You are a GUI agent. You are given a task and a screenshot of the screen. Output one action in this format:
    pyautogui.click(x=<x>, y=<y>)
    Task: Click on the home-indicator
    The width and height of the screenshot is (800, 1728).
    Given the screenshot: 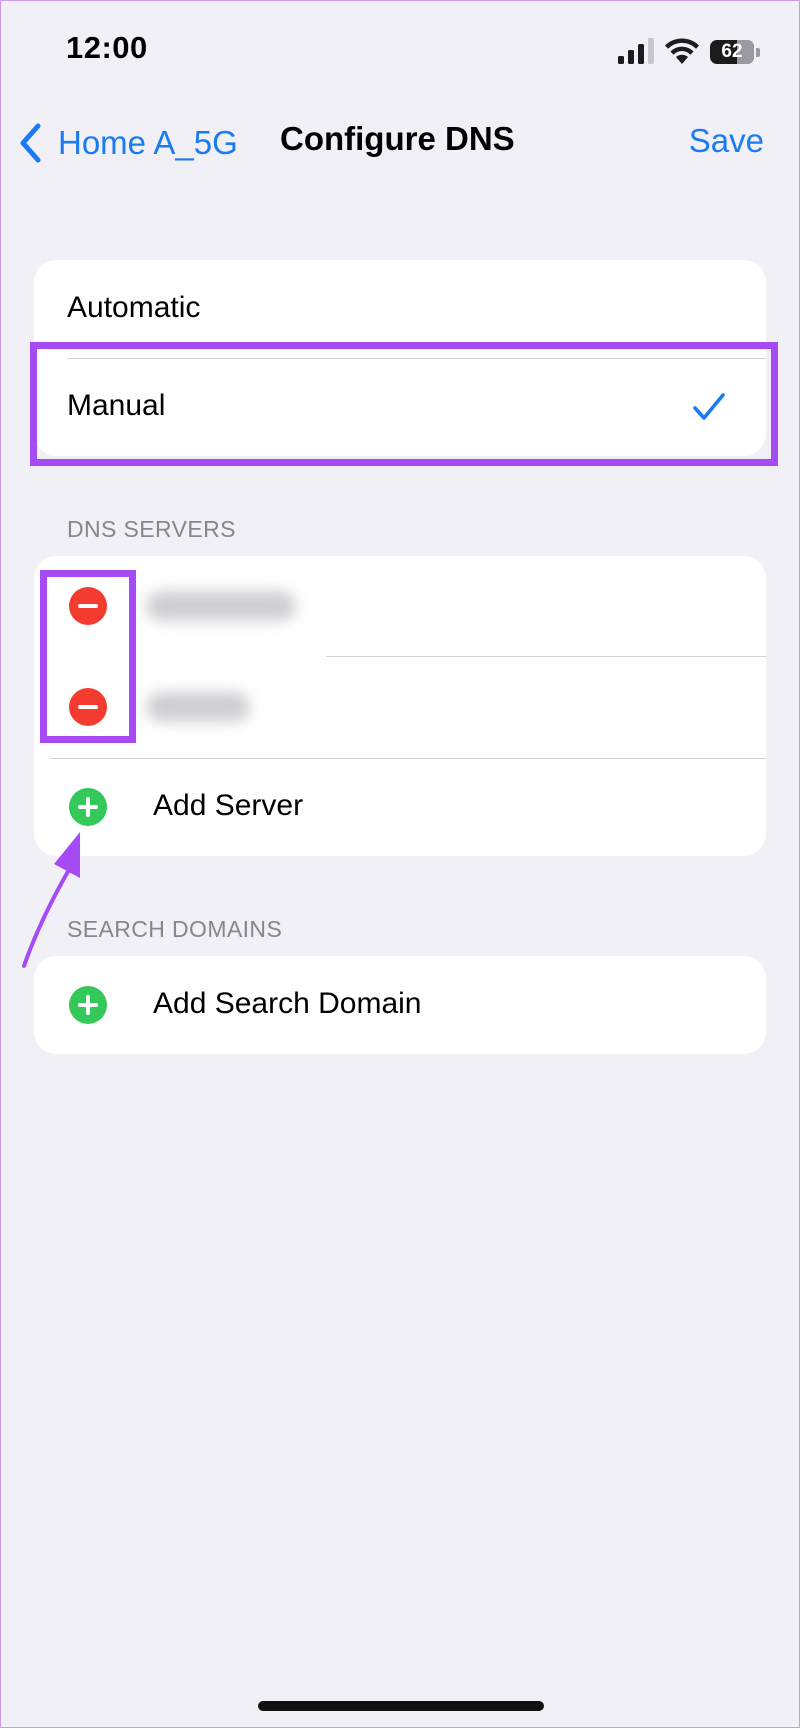 What is the action you would take?
    pyautogui.click(x=401, y=1706)
    